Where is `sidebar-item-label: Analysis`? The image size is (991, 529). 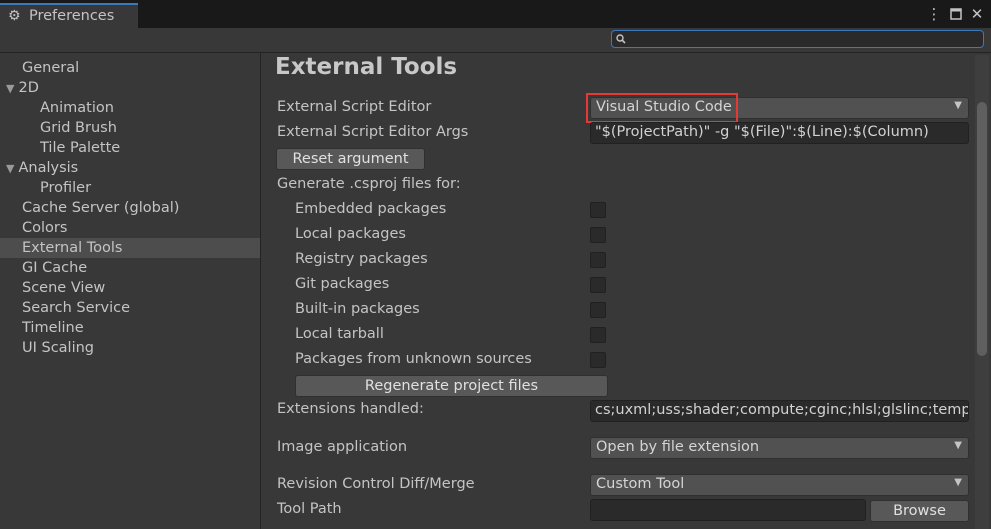
sidebar-item-label: Analysis is located at coordinates (48, 168).